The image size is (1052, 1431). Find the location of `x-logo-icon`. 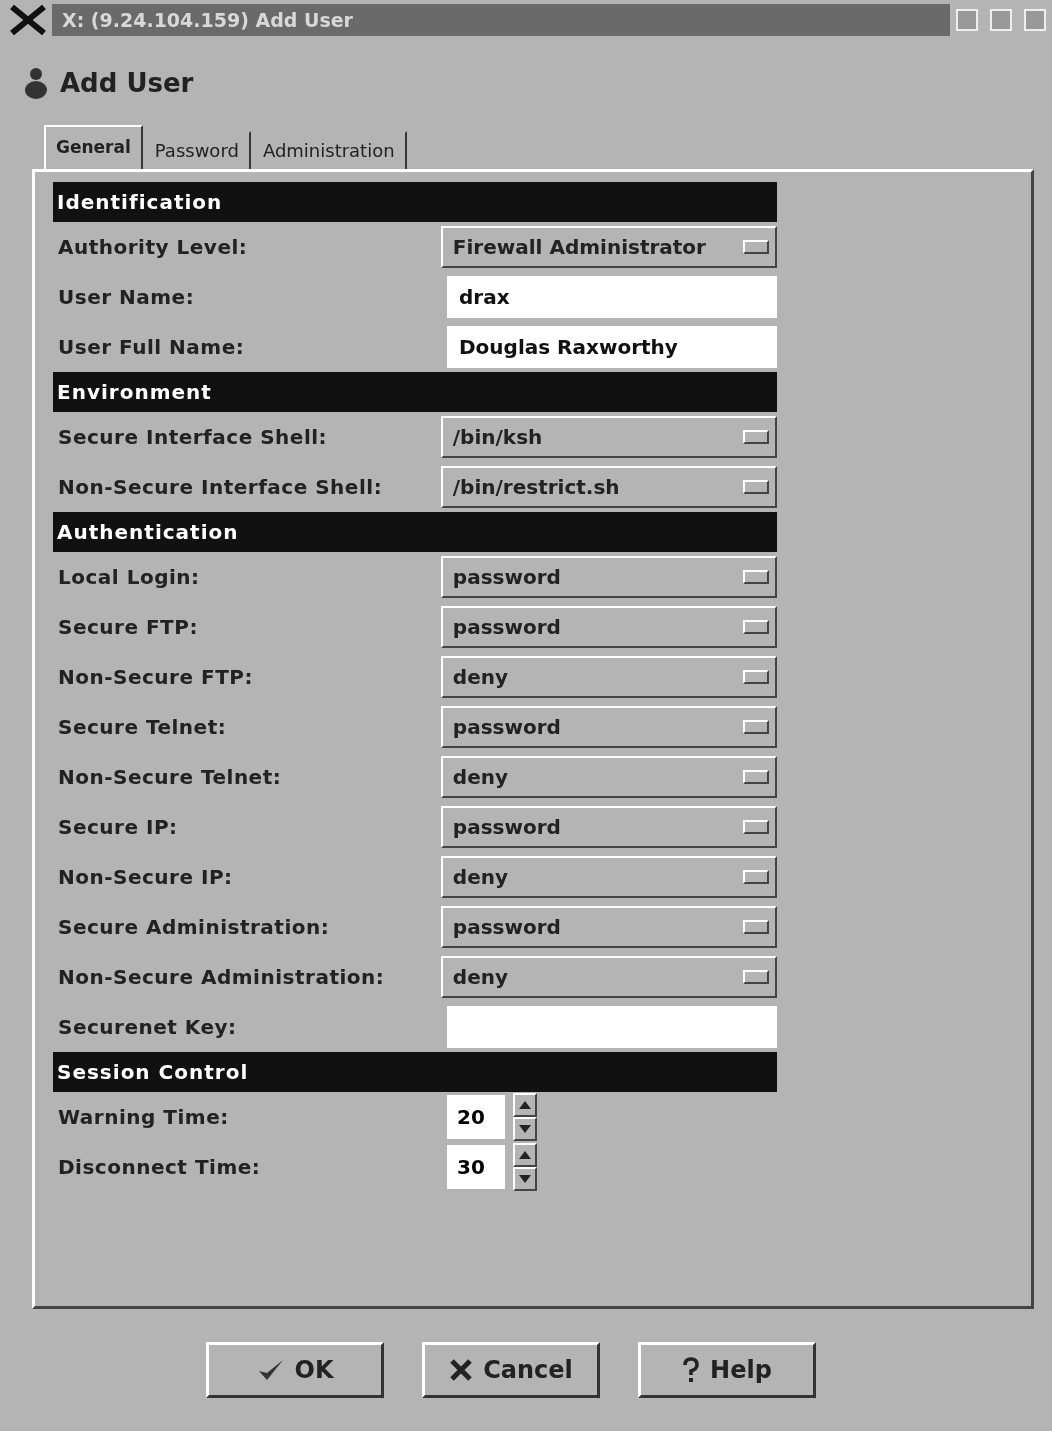

x-logo-icon is located at coordinates (28, 20).